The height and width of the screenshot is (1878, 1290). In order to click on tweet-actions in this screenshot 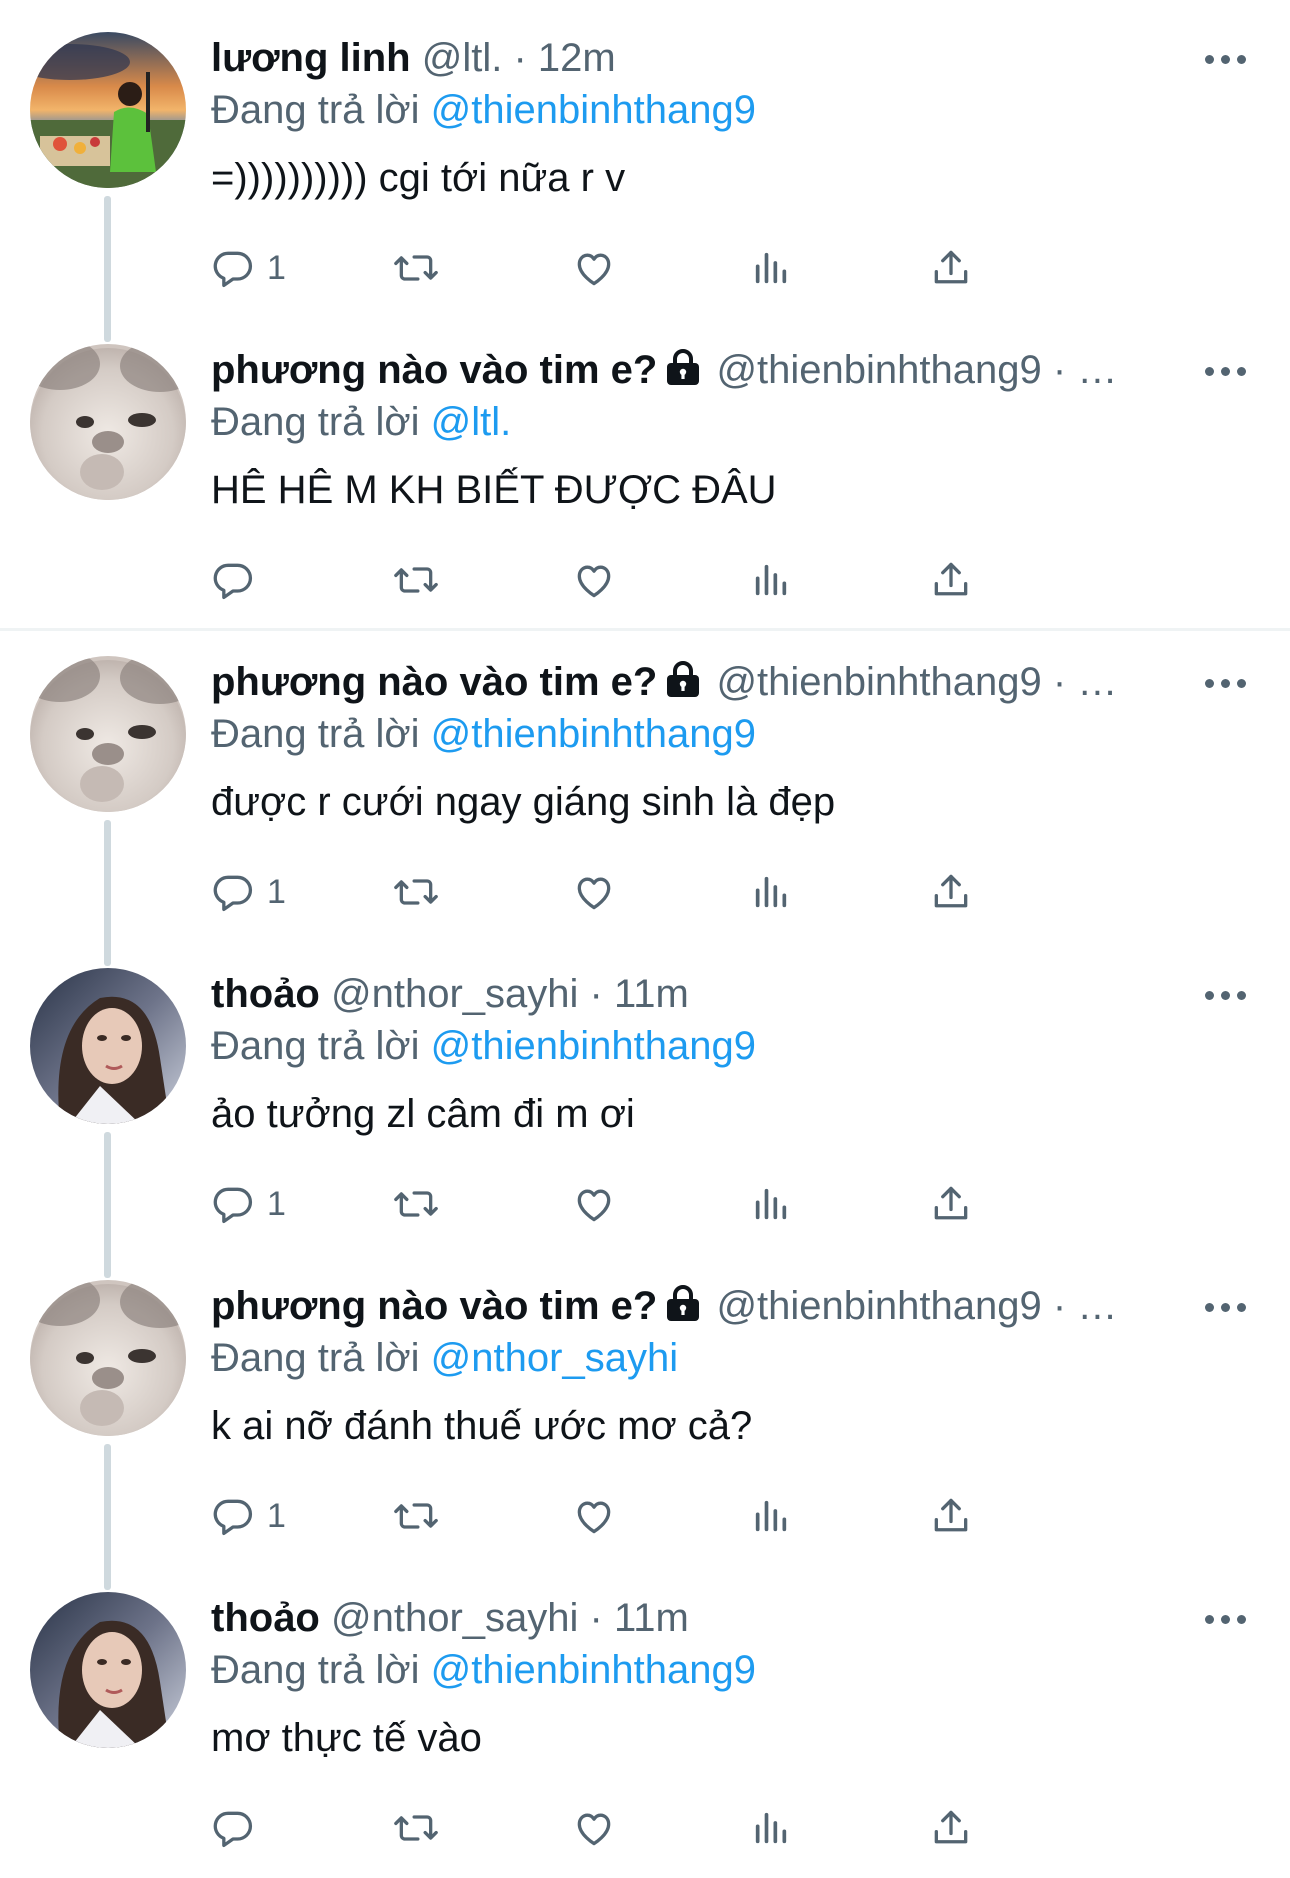, I will do `click(671, 1828)`.